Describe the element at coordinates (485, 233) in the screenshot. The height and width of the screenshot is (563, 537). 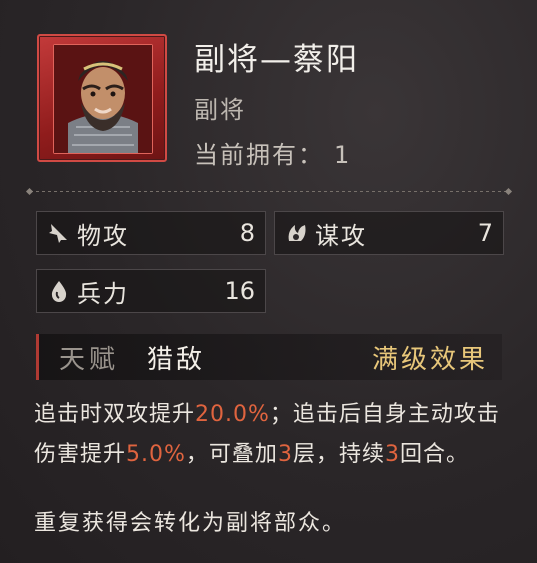
I see `stat-value: 7` at that location.